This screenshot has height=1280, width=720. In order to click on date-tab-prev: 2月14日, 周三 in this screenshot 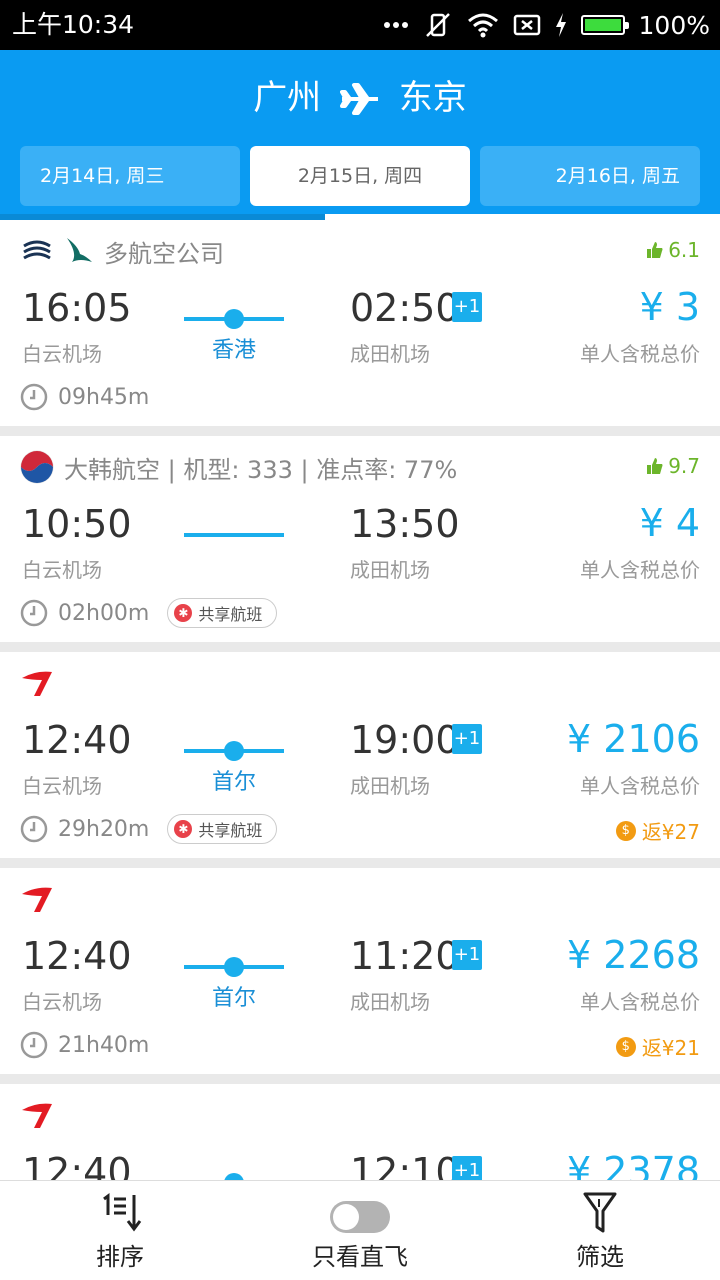, I will do `click(130, 176)`.